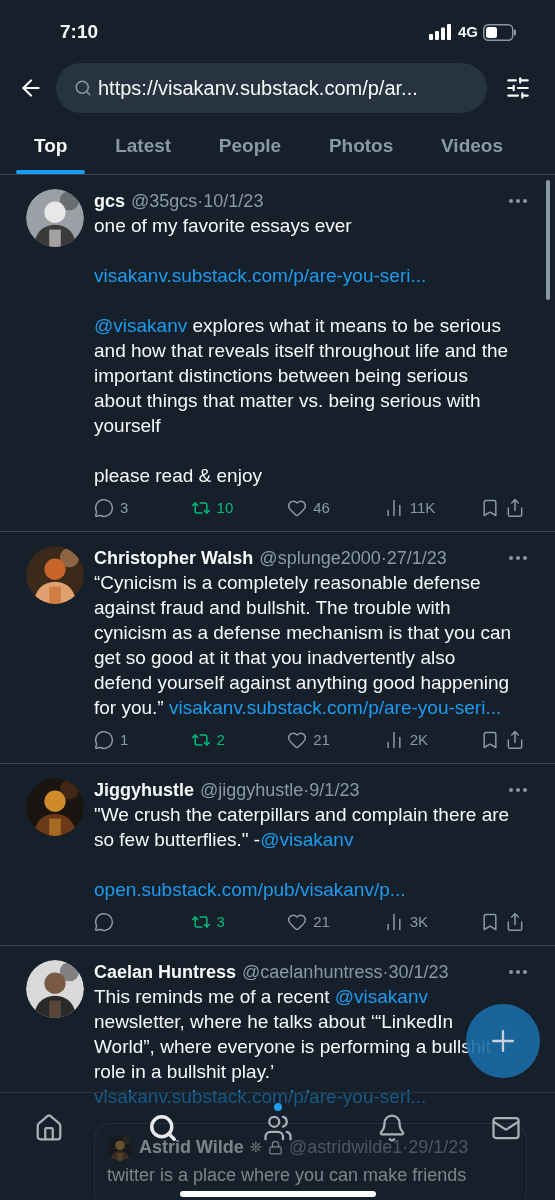 This screenshot has width=555, height=1200. I want to click on post-date: ·30/1/23, so click(415, 972).